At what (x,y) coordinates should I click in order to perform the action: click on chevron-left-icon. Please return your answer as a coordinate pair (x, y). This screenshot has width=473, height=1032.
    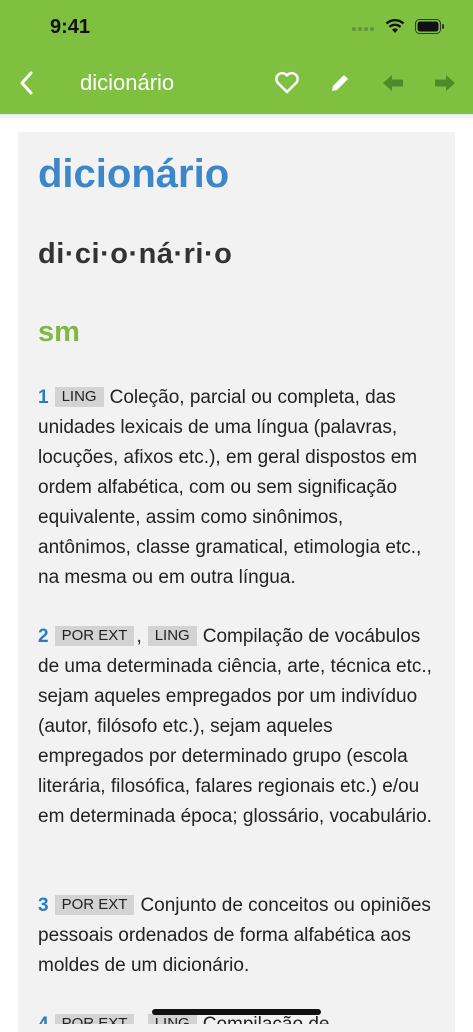
    Looking at the image, I should click on (26, 83).